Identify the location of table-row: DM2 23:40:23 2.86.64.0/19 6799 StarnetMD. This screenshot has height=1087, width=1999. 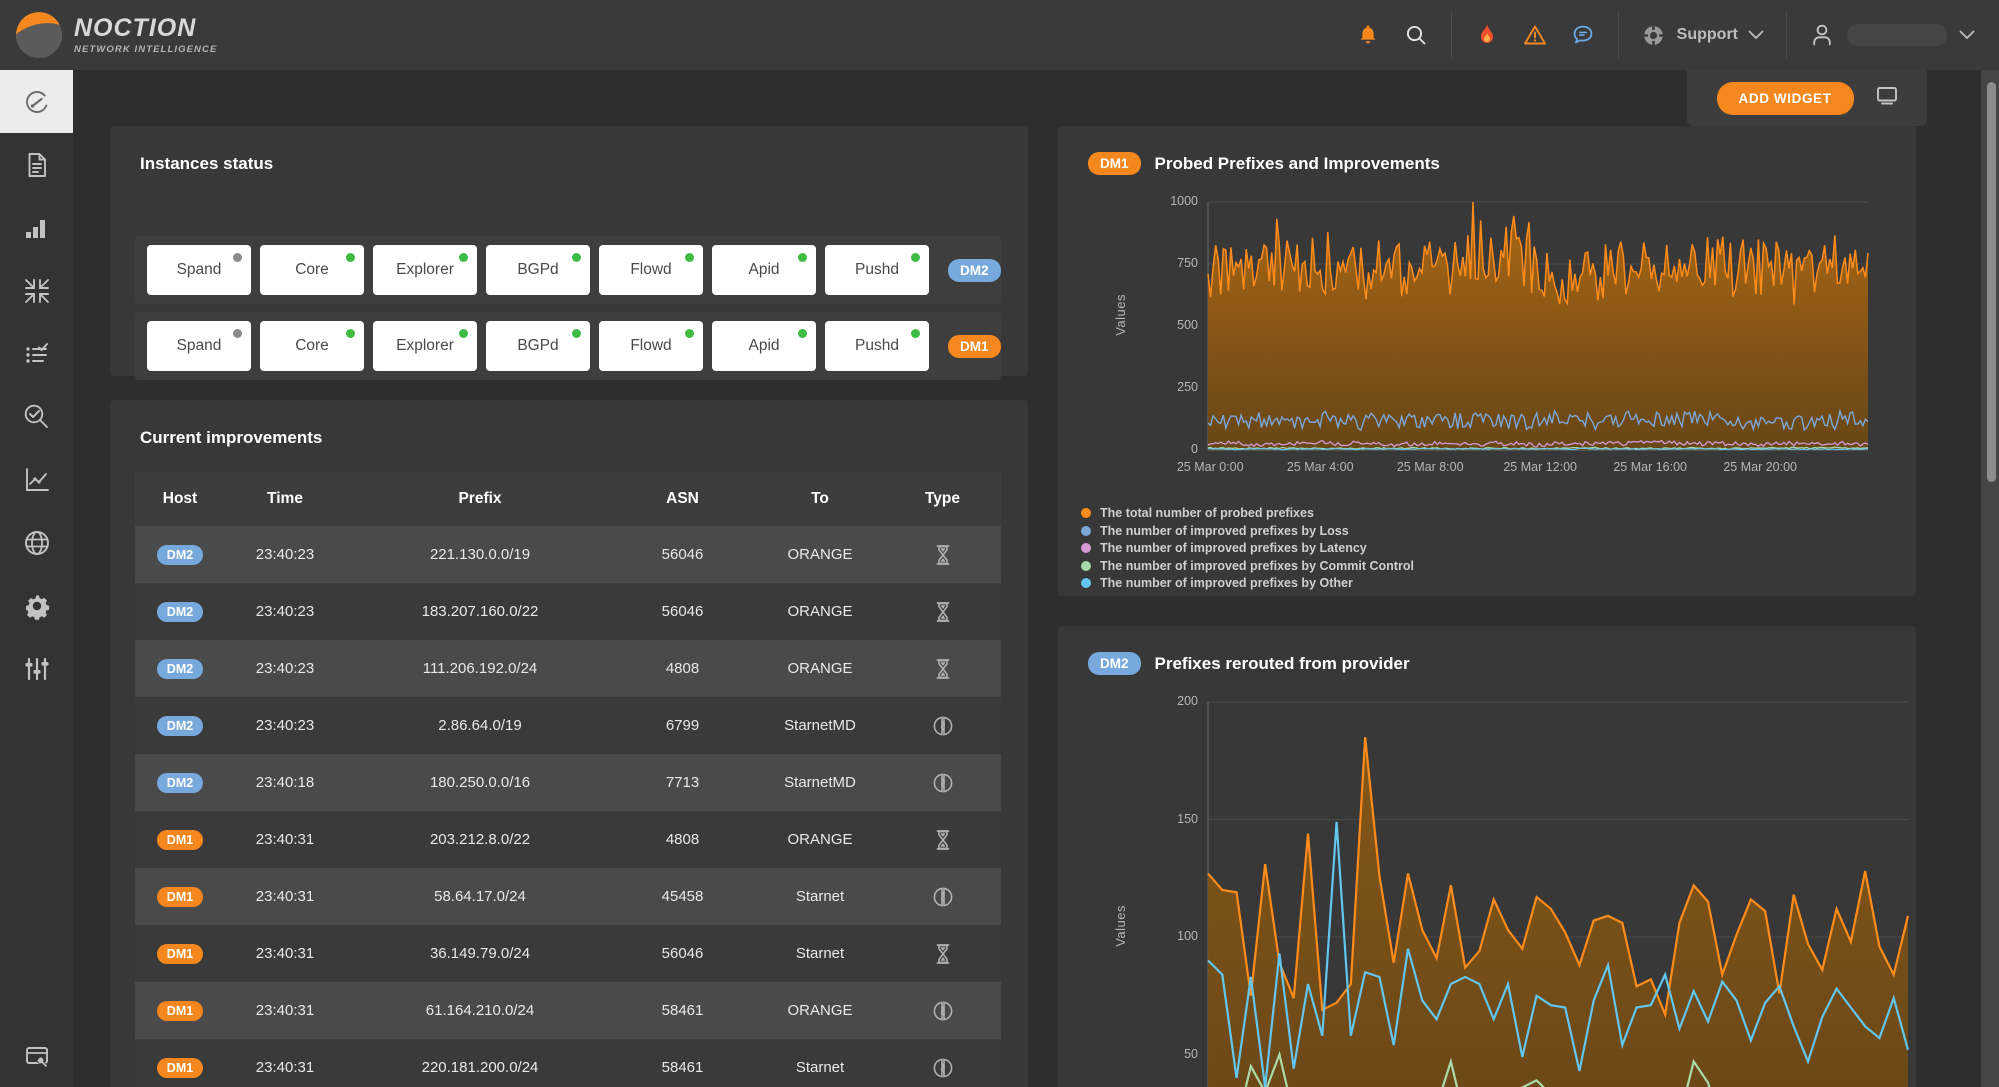
(568, 725).